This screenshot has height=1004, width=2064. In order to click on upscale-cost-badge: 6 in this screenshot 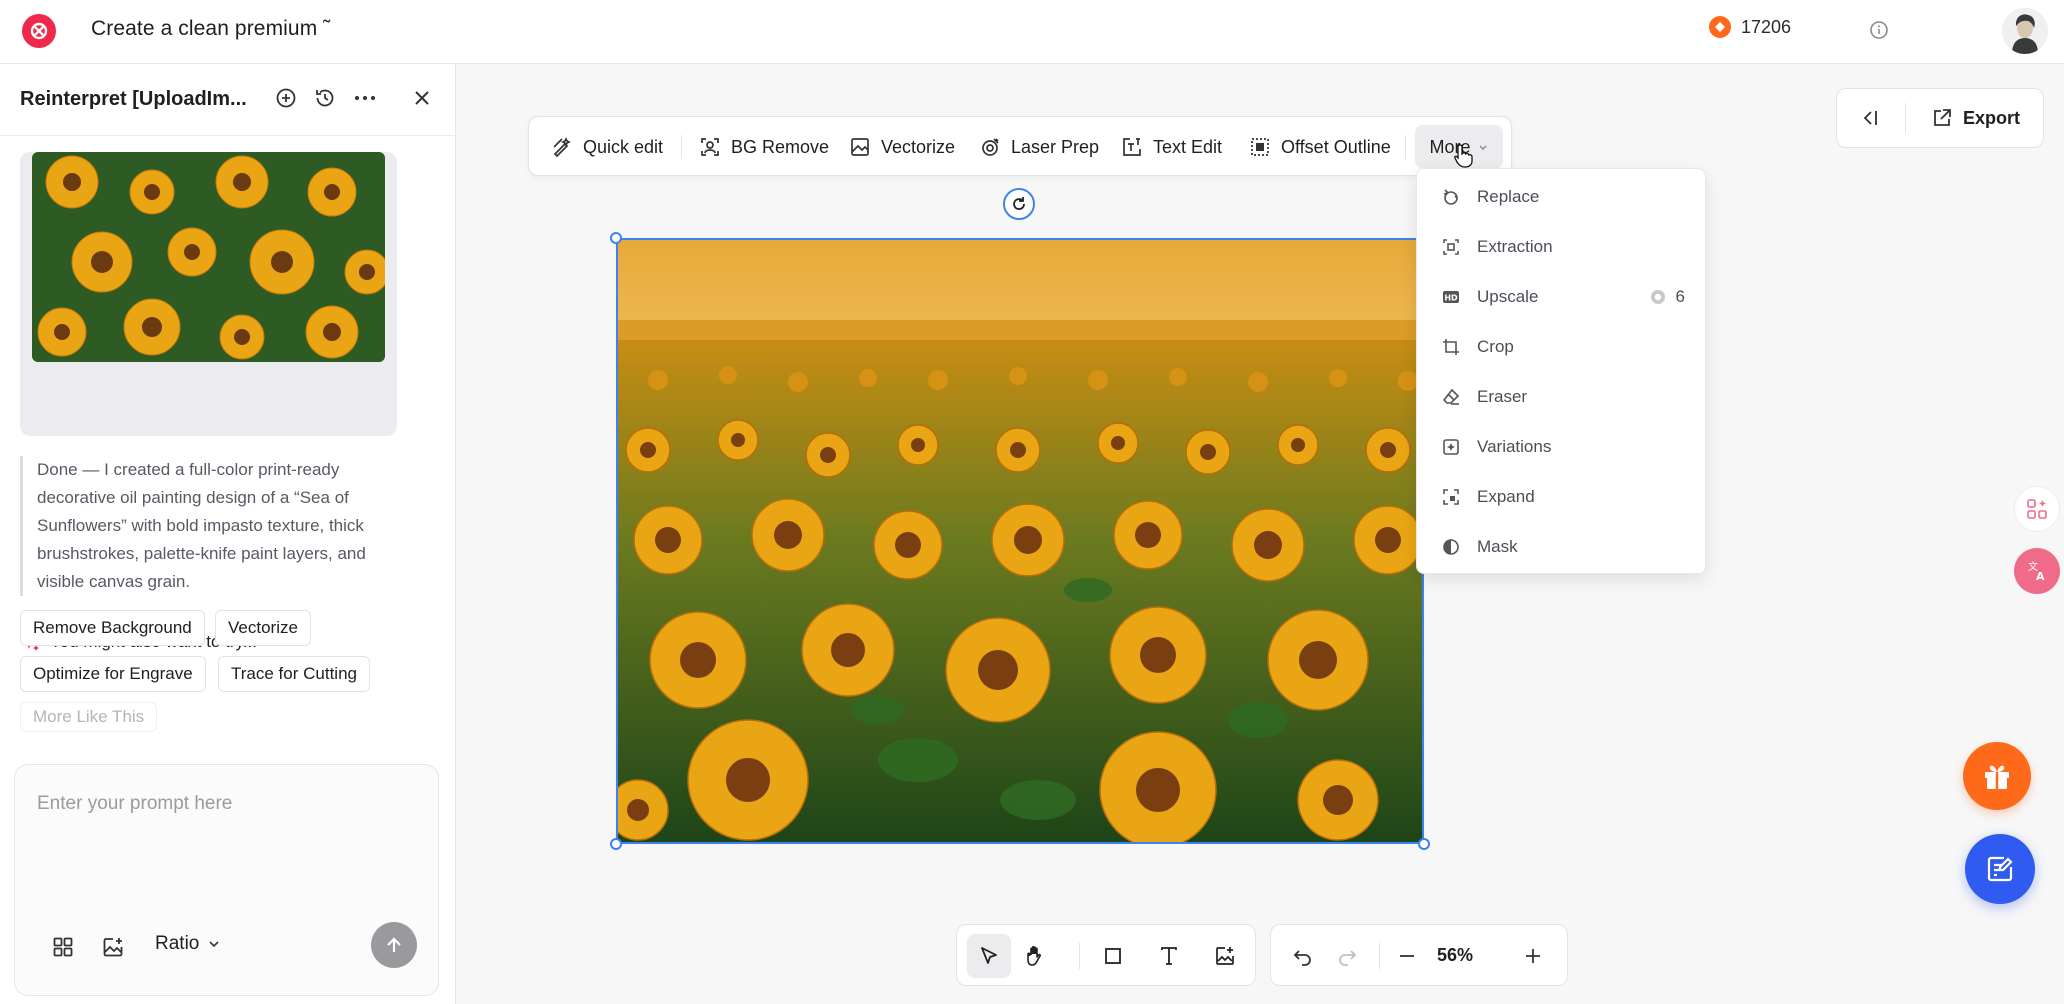, I will do `click(1667, 297)`.